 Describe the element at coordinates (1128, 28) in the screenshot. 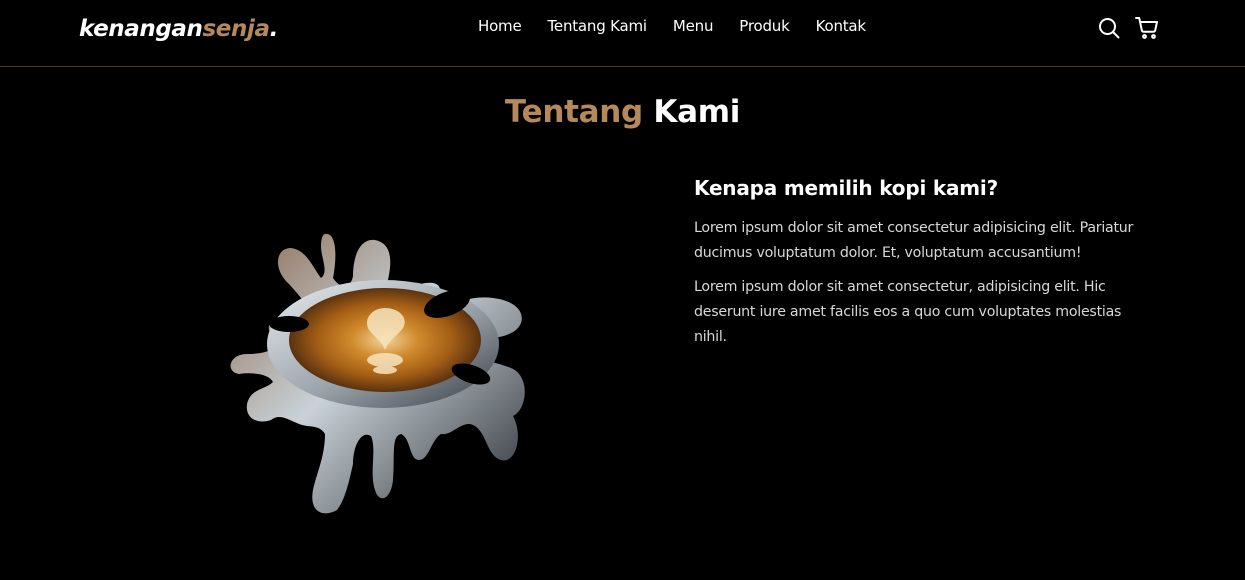

I see `nav-icons` at that location.